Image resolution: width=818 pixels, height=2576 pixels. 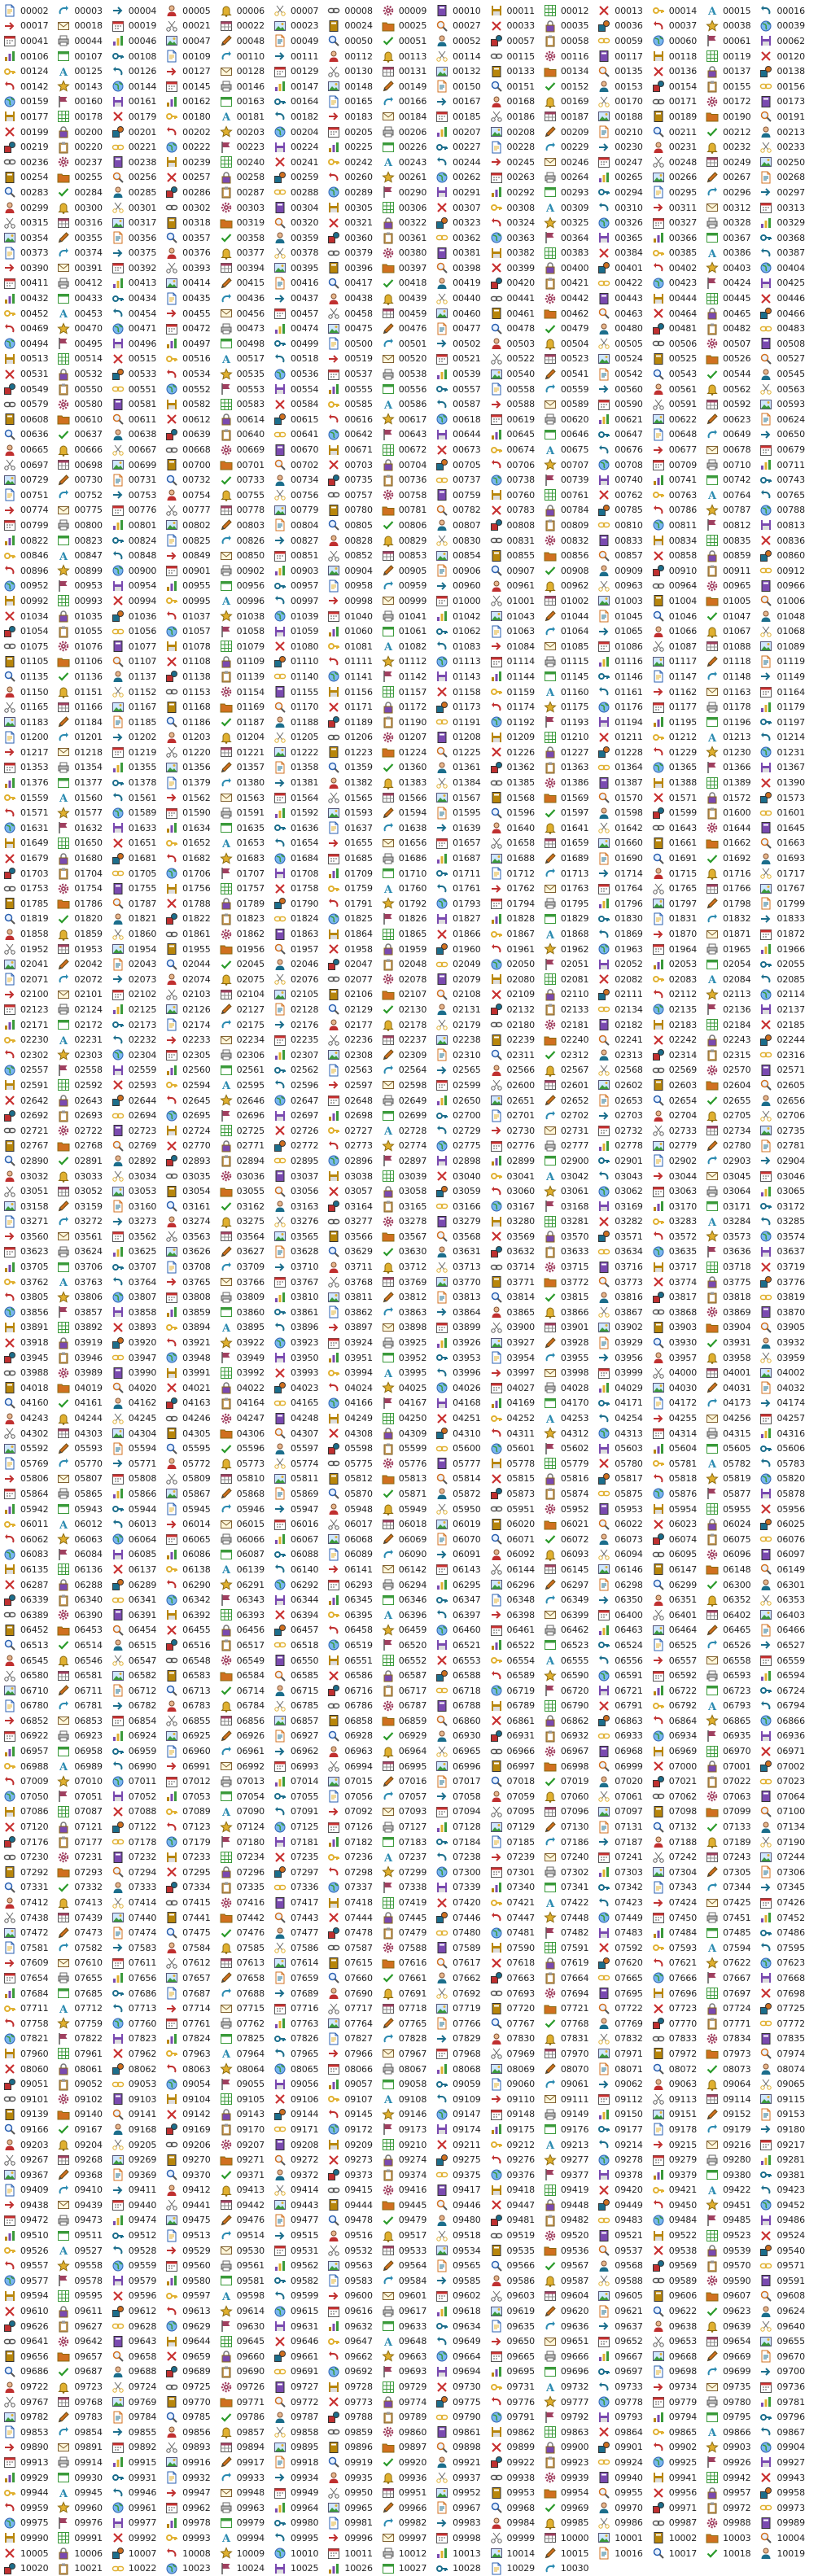 What do you see at coordinates (462, 374) in the screenshot?
I see `icon-cell-00539: 00539` at bounding box center [462, 374].